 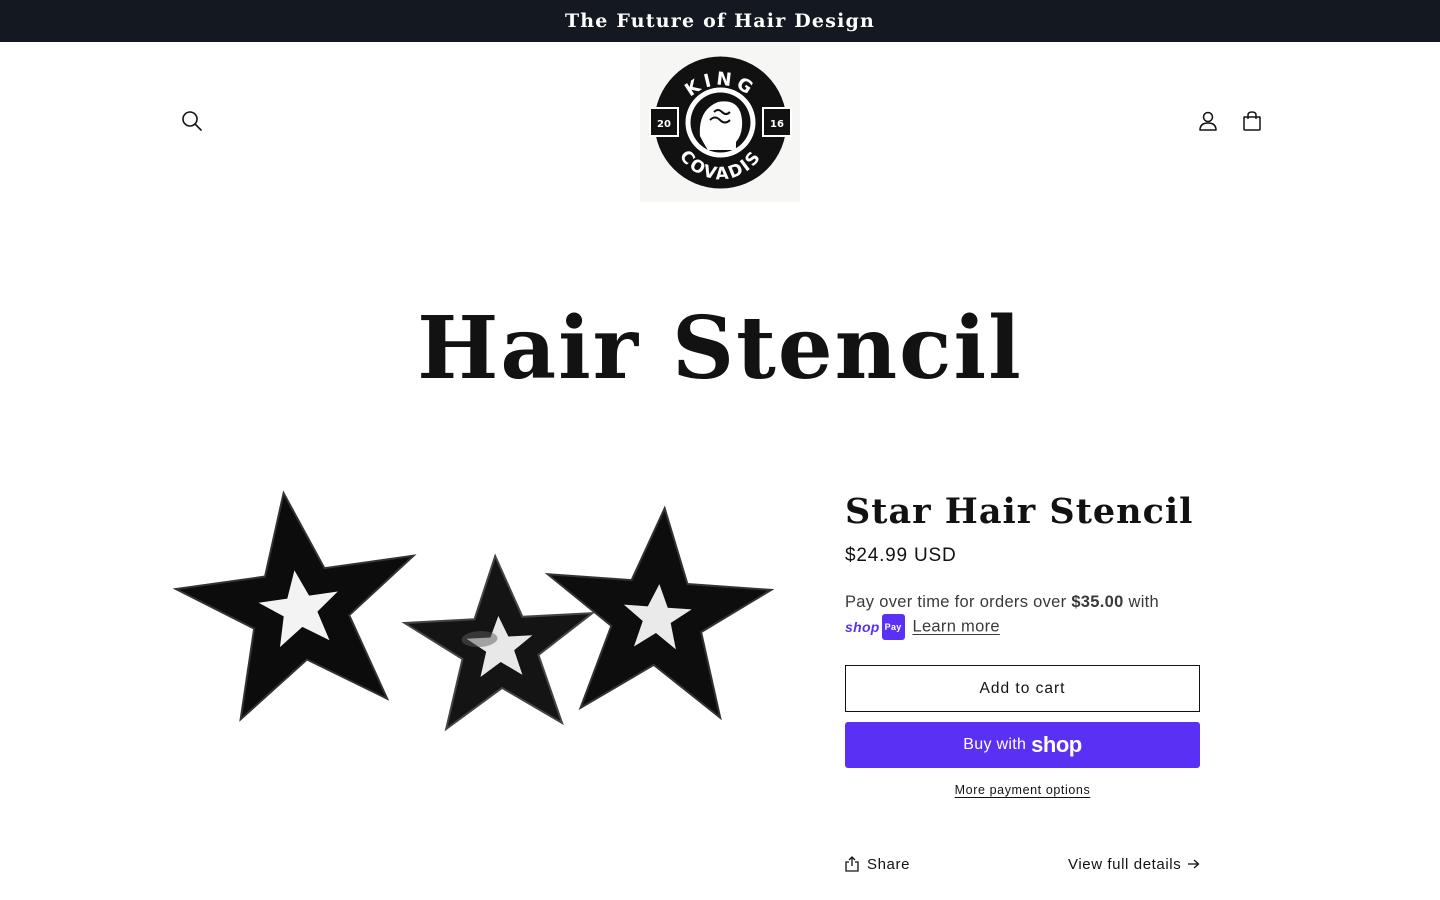 What do you see at coordinates (1022, 790) in the screenshot?
I see `more-payment-options-link: More payment options` at bounding box center [1022, 790].